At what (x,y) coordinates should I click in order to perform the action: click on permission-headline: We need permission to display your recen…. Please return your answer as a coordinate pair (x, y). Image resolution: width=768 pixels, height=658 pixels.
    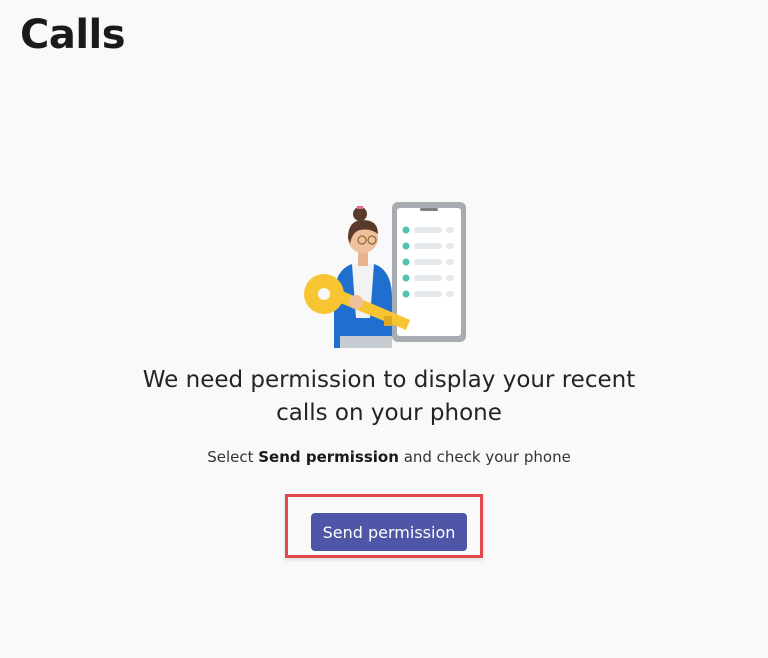
    Looking at the image, I should click on (384, 397).